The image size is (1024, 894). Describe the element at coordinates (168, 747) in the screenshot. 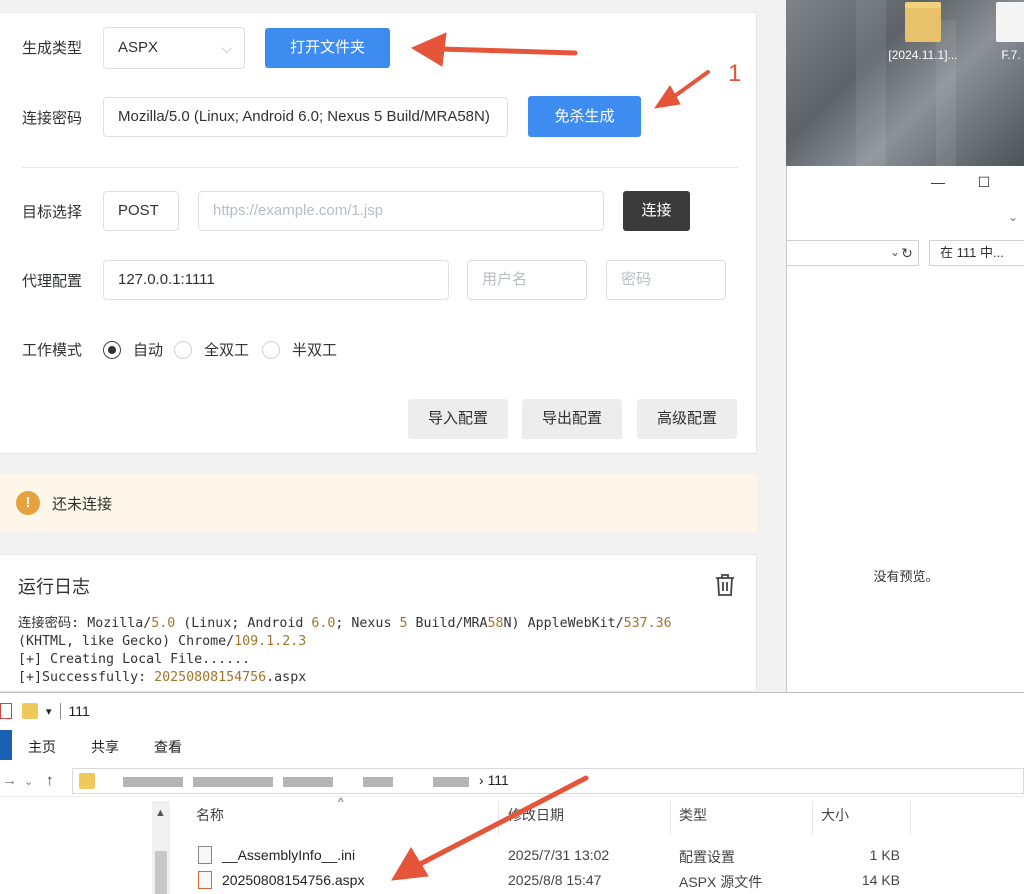

I see `tab-view: 查看` at that location.